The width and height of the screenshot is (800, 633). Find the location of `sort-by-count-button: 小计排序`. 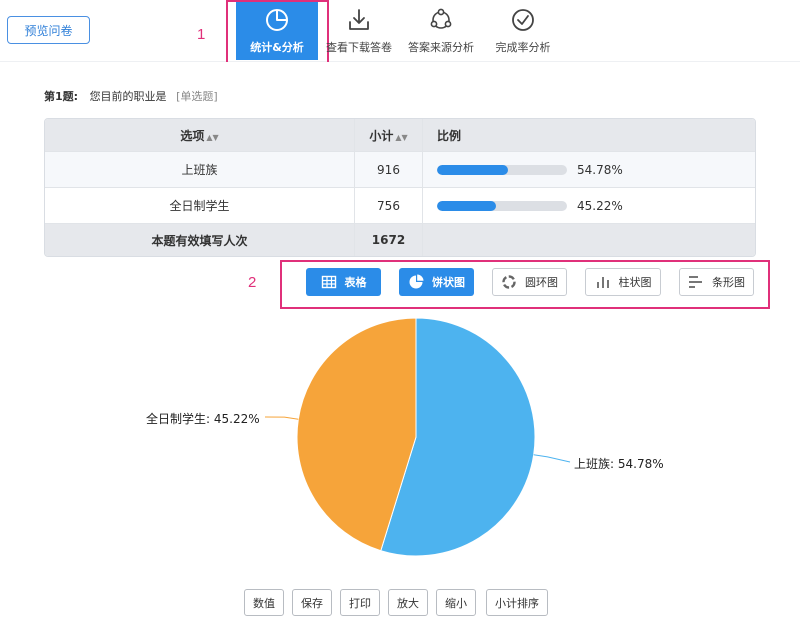

sort-by-count-button: 小计排序 is located at coordinates (517, 602).